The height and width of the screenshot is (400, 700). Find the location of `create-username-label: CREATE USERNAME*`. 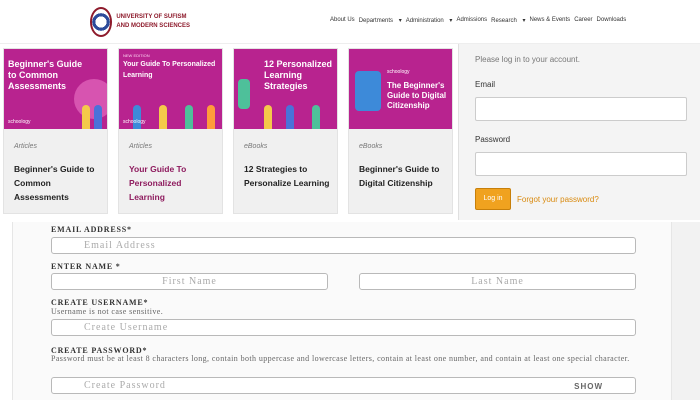

create-username-label: CREATE USERNAME* is located at coordinates (100, 302).